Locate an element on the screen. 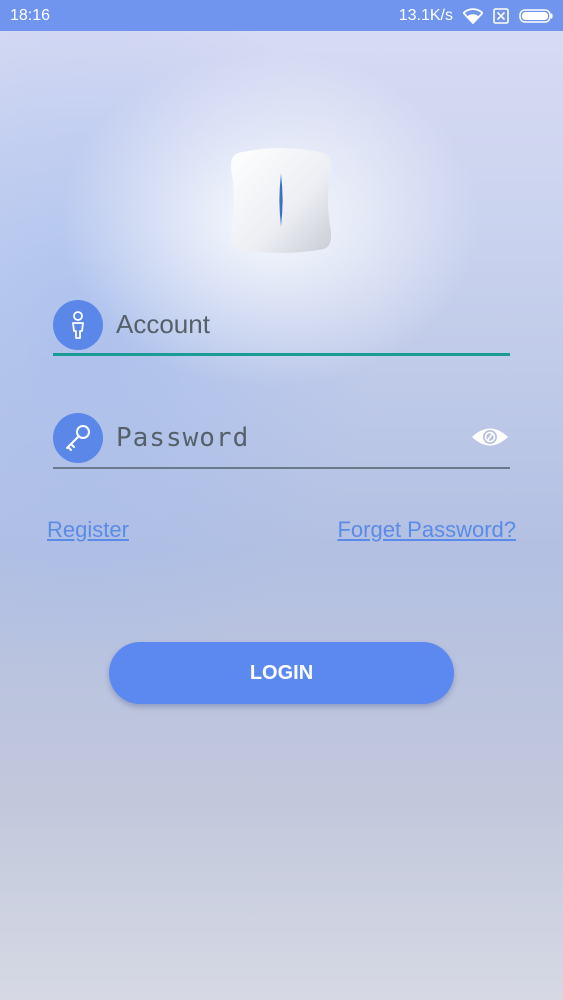  account-row is located at coordinates (281, 327).